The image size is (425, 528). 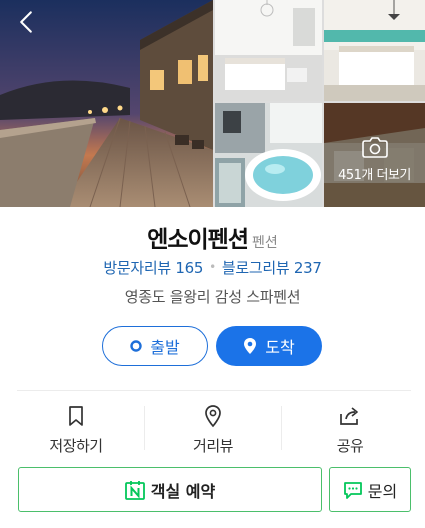 What do you see at coordinates (213, 416) in the screenshot?
I see `location-pin-icon` at bounding box center [213, 416].